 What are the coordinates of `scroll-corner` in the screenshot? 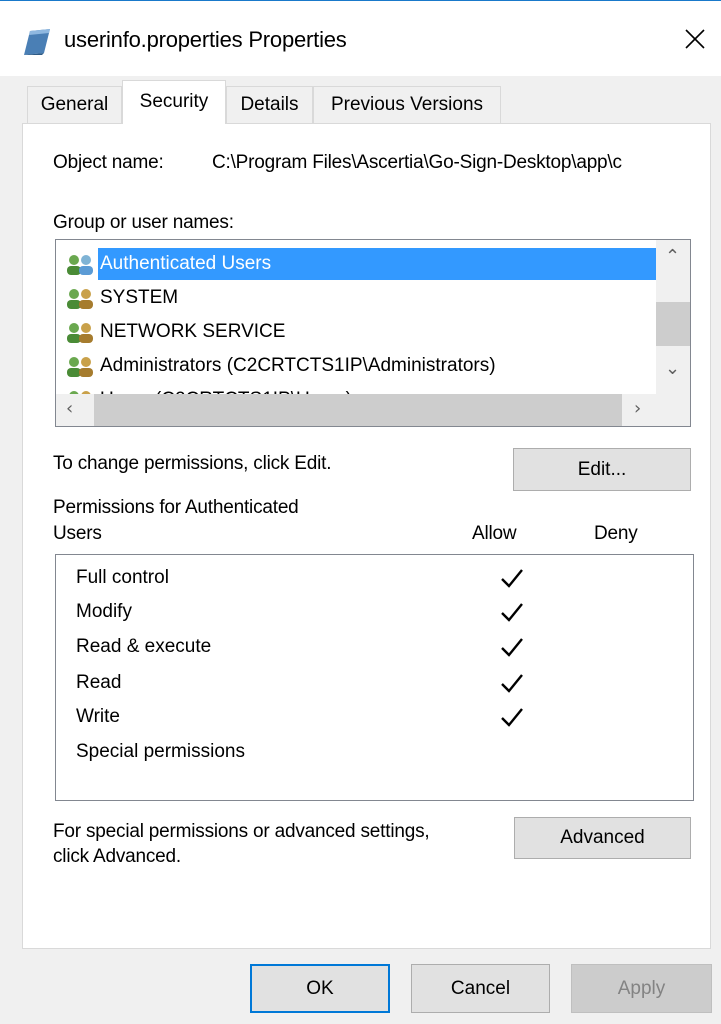 It's located at (673, 410).